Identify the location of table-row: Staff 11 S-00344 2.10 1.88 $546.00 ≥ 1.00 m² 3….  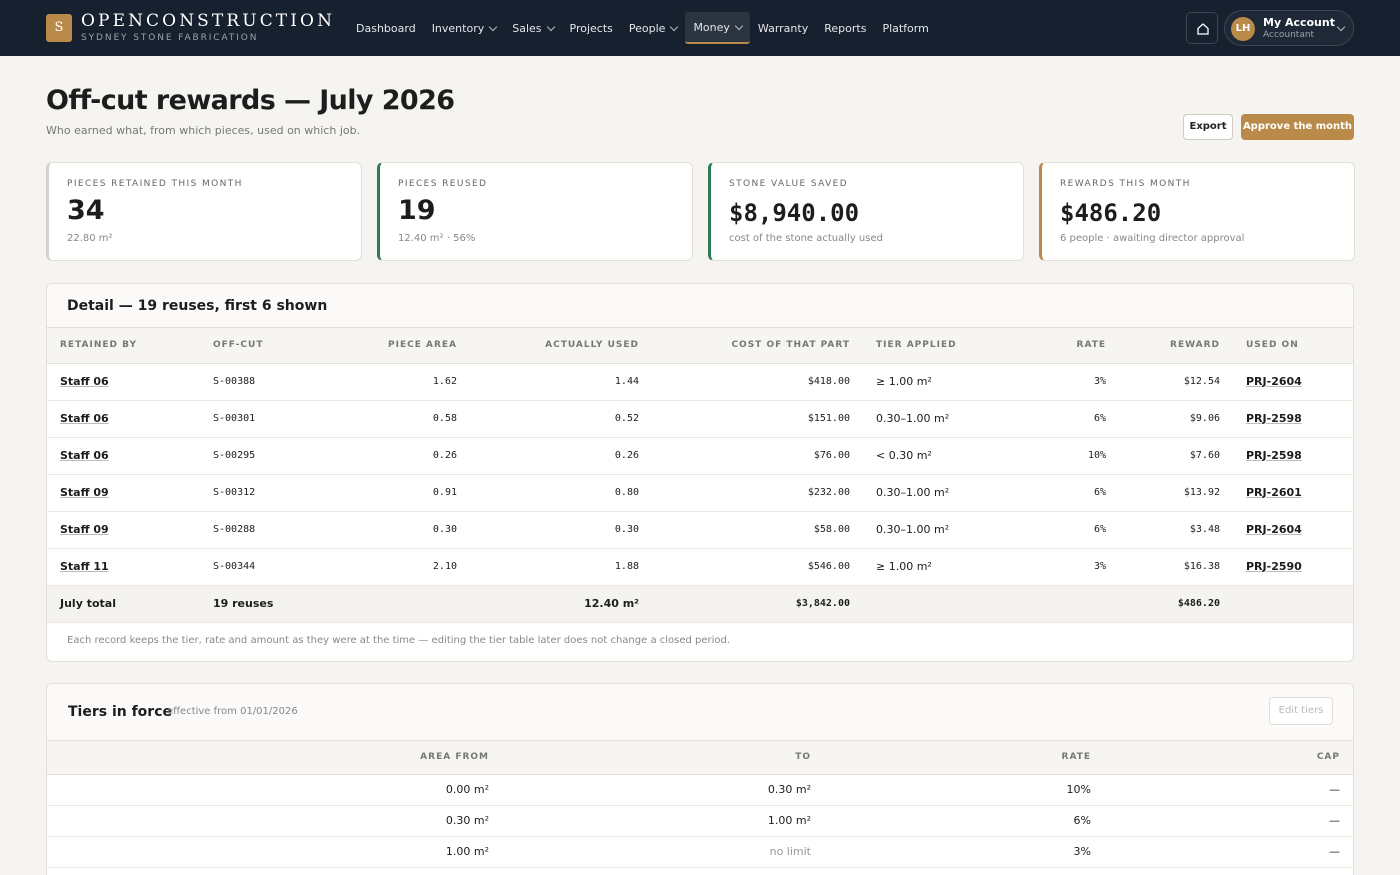
(700, 567).